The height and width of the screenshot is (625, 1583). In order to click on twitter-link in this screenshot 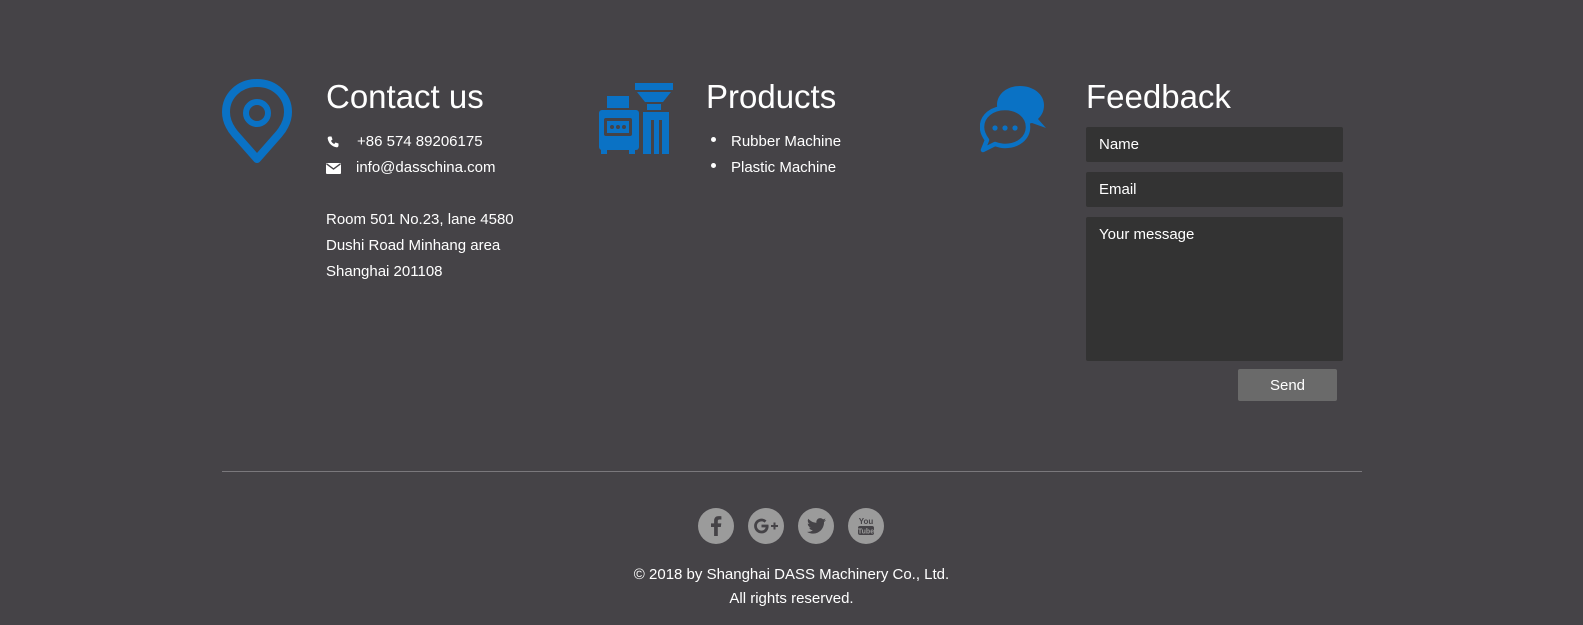, I will do `click(816, 526)`.